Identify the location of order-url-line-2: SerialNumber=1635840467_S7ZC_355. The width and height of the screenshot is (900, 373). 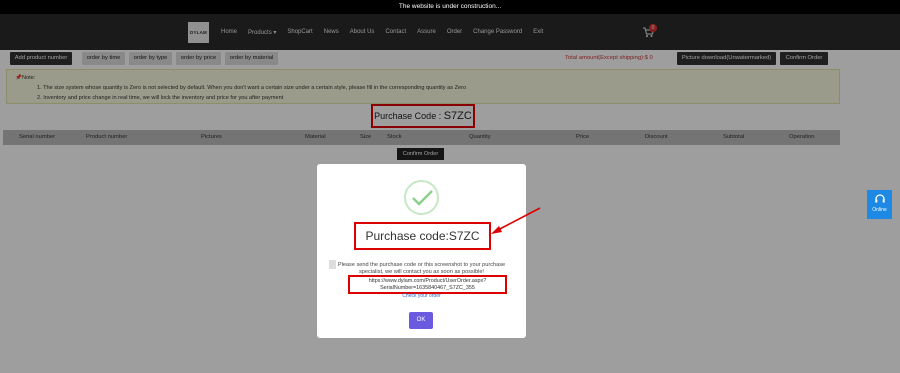
(427, 287).